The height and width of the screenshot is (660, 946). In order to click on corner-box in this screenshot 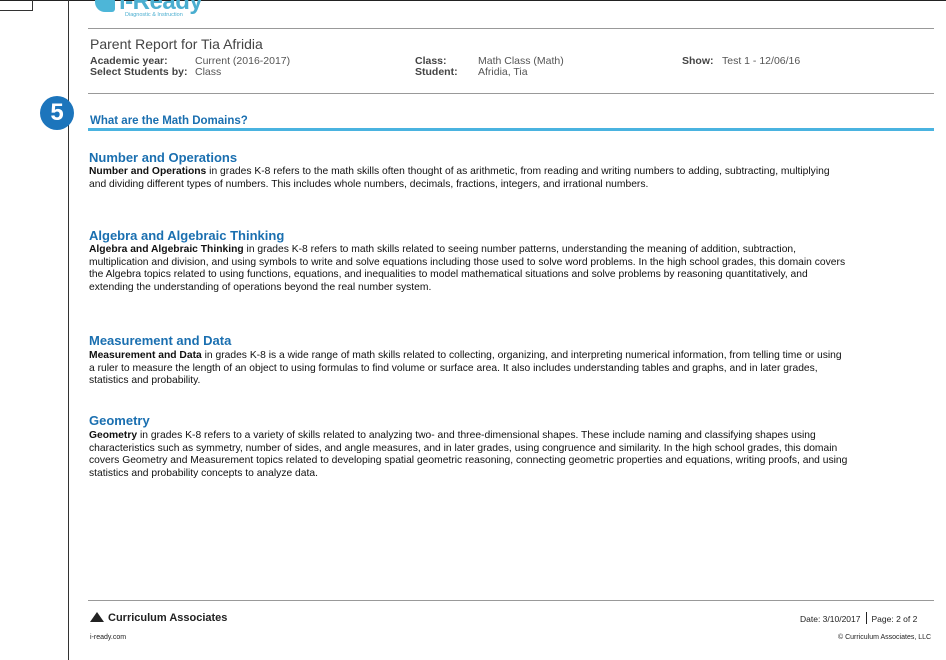, I will do `click(16, 5)`.